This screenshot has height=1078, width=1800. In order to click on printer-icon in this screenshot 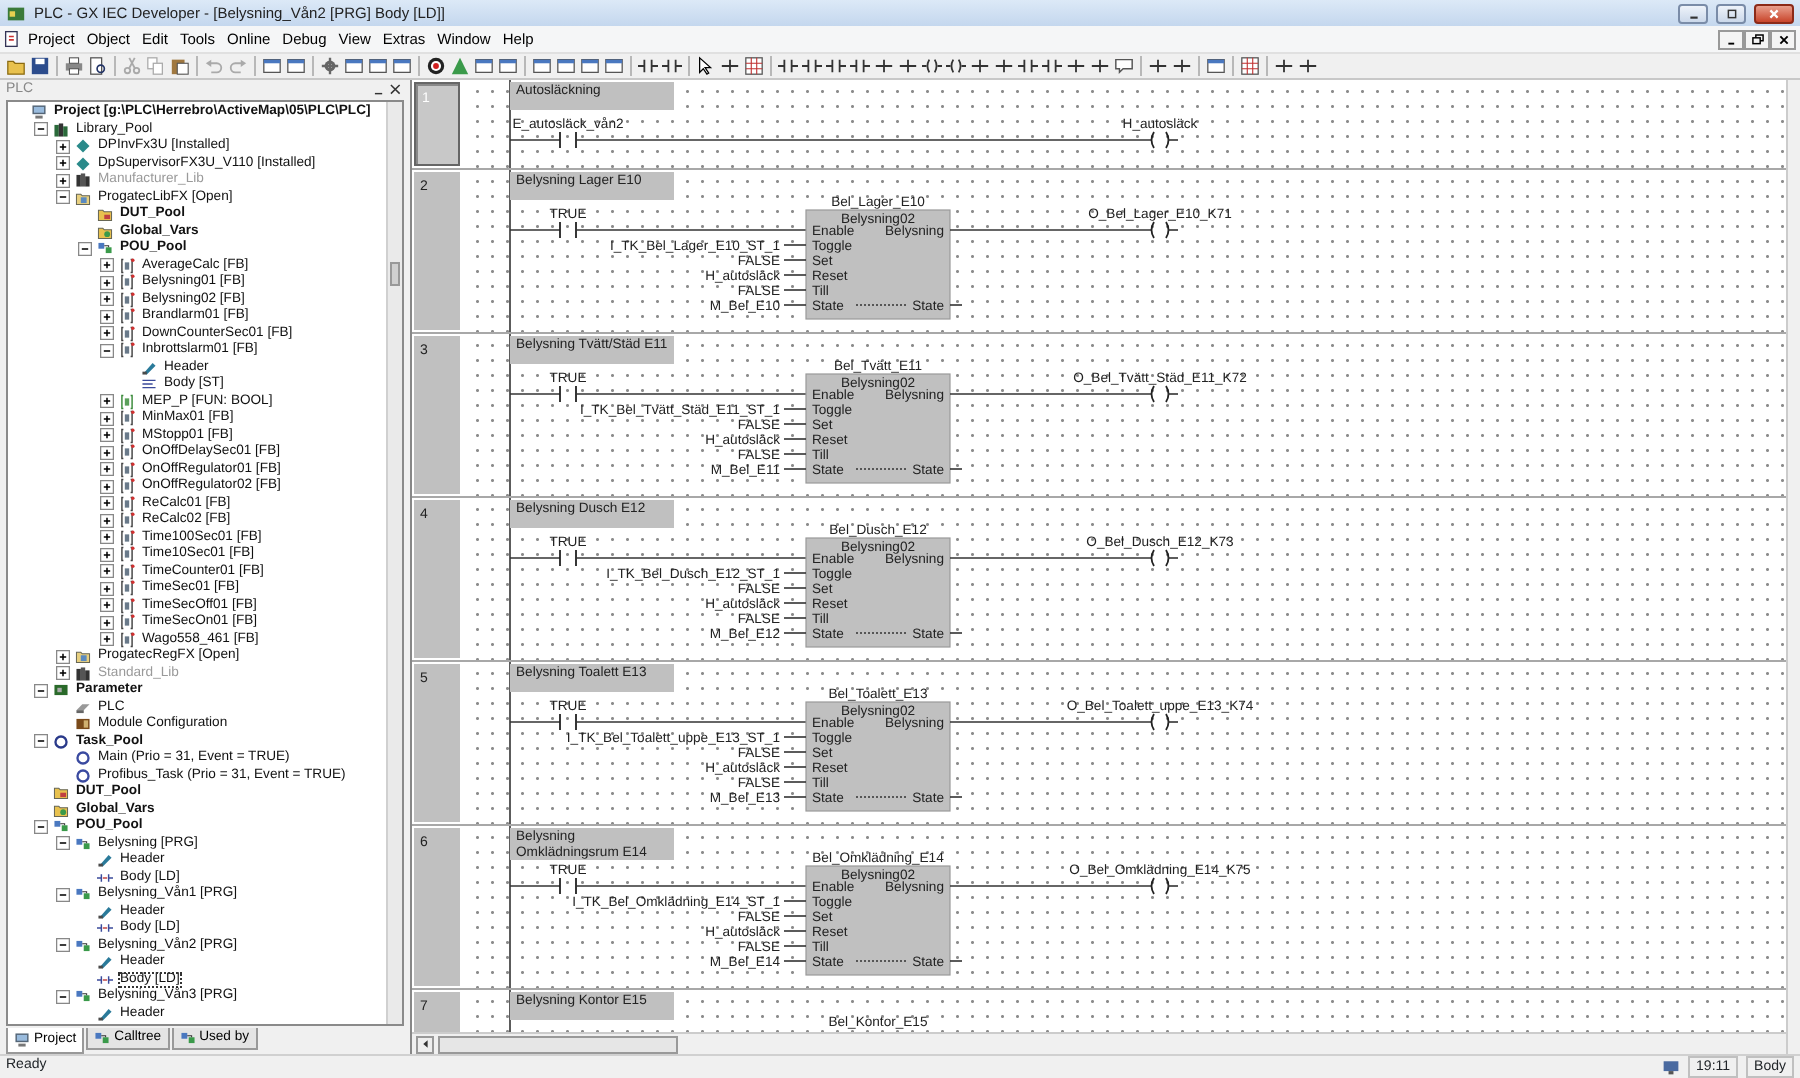, I will do `click(74, 66)`.